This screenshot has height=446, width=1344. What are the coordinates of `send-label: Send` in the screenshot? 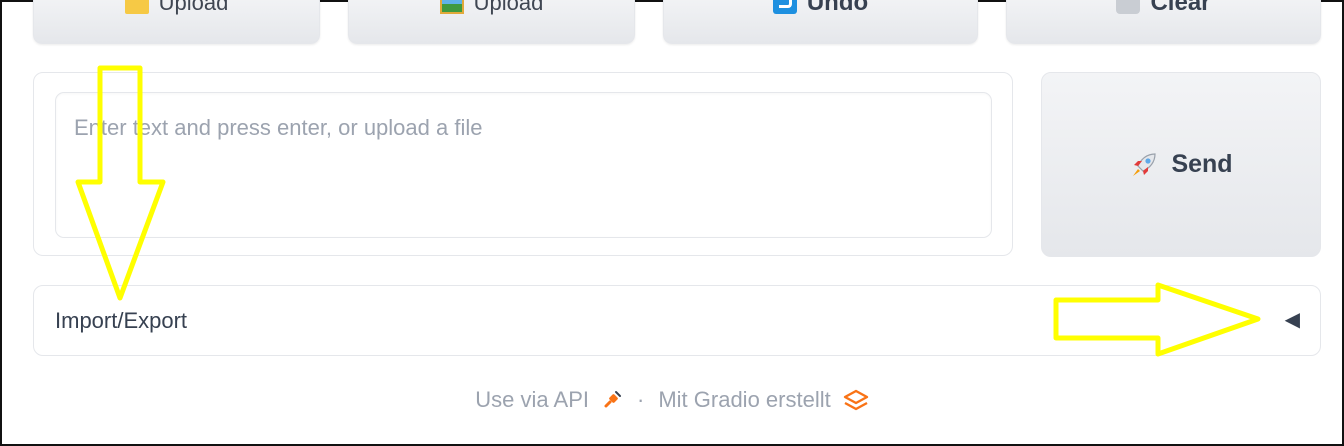 It's located at (1202, 164).